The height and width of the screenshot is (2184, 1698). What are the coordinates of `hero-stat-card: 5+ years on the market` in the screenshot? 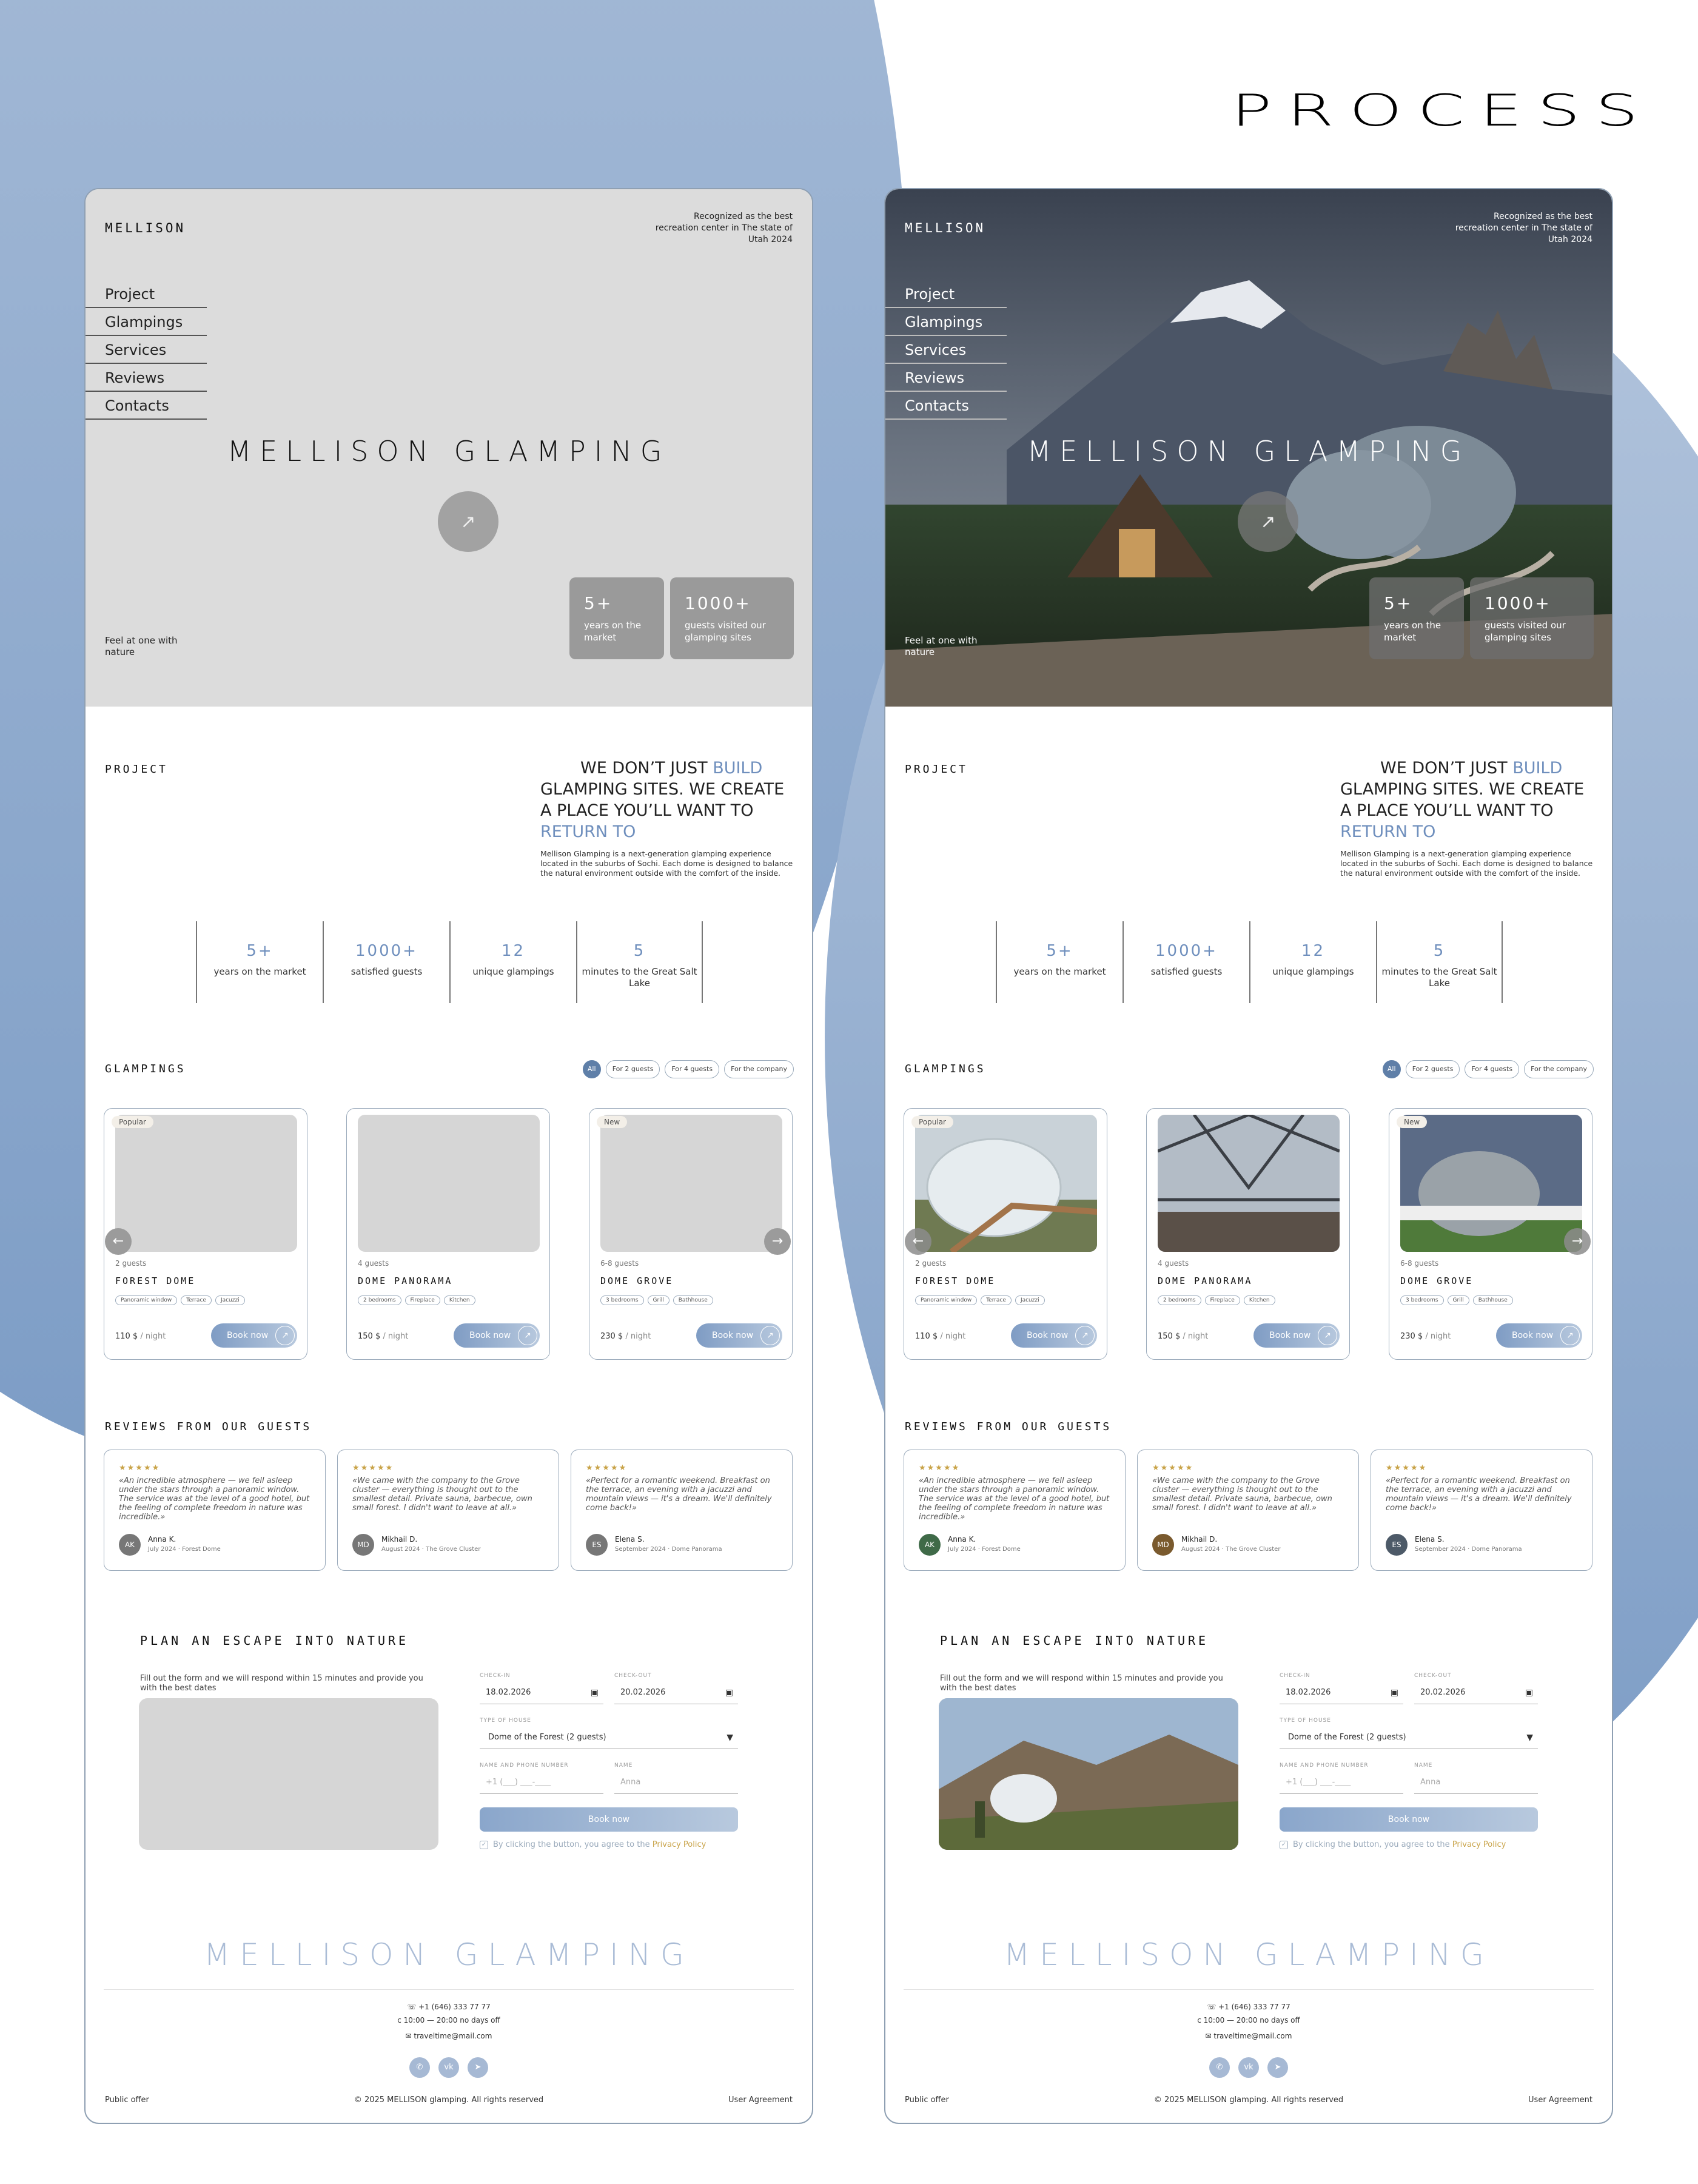 It's located at (616, 618).